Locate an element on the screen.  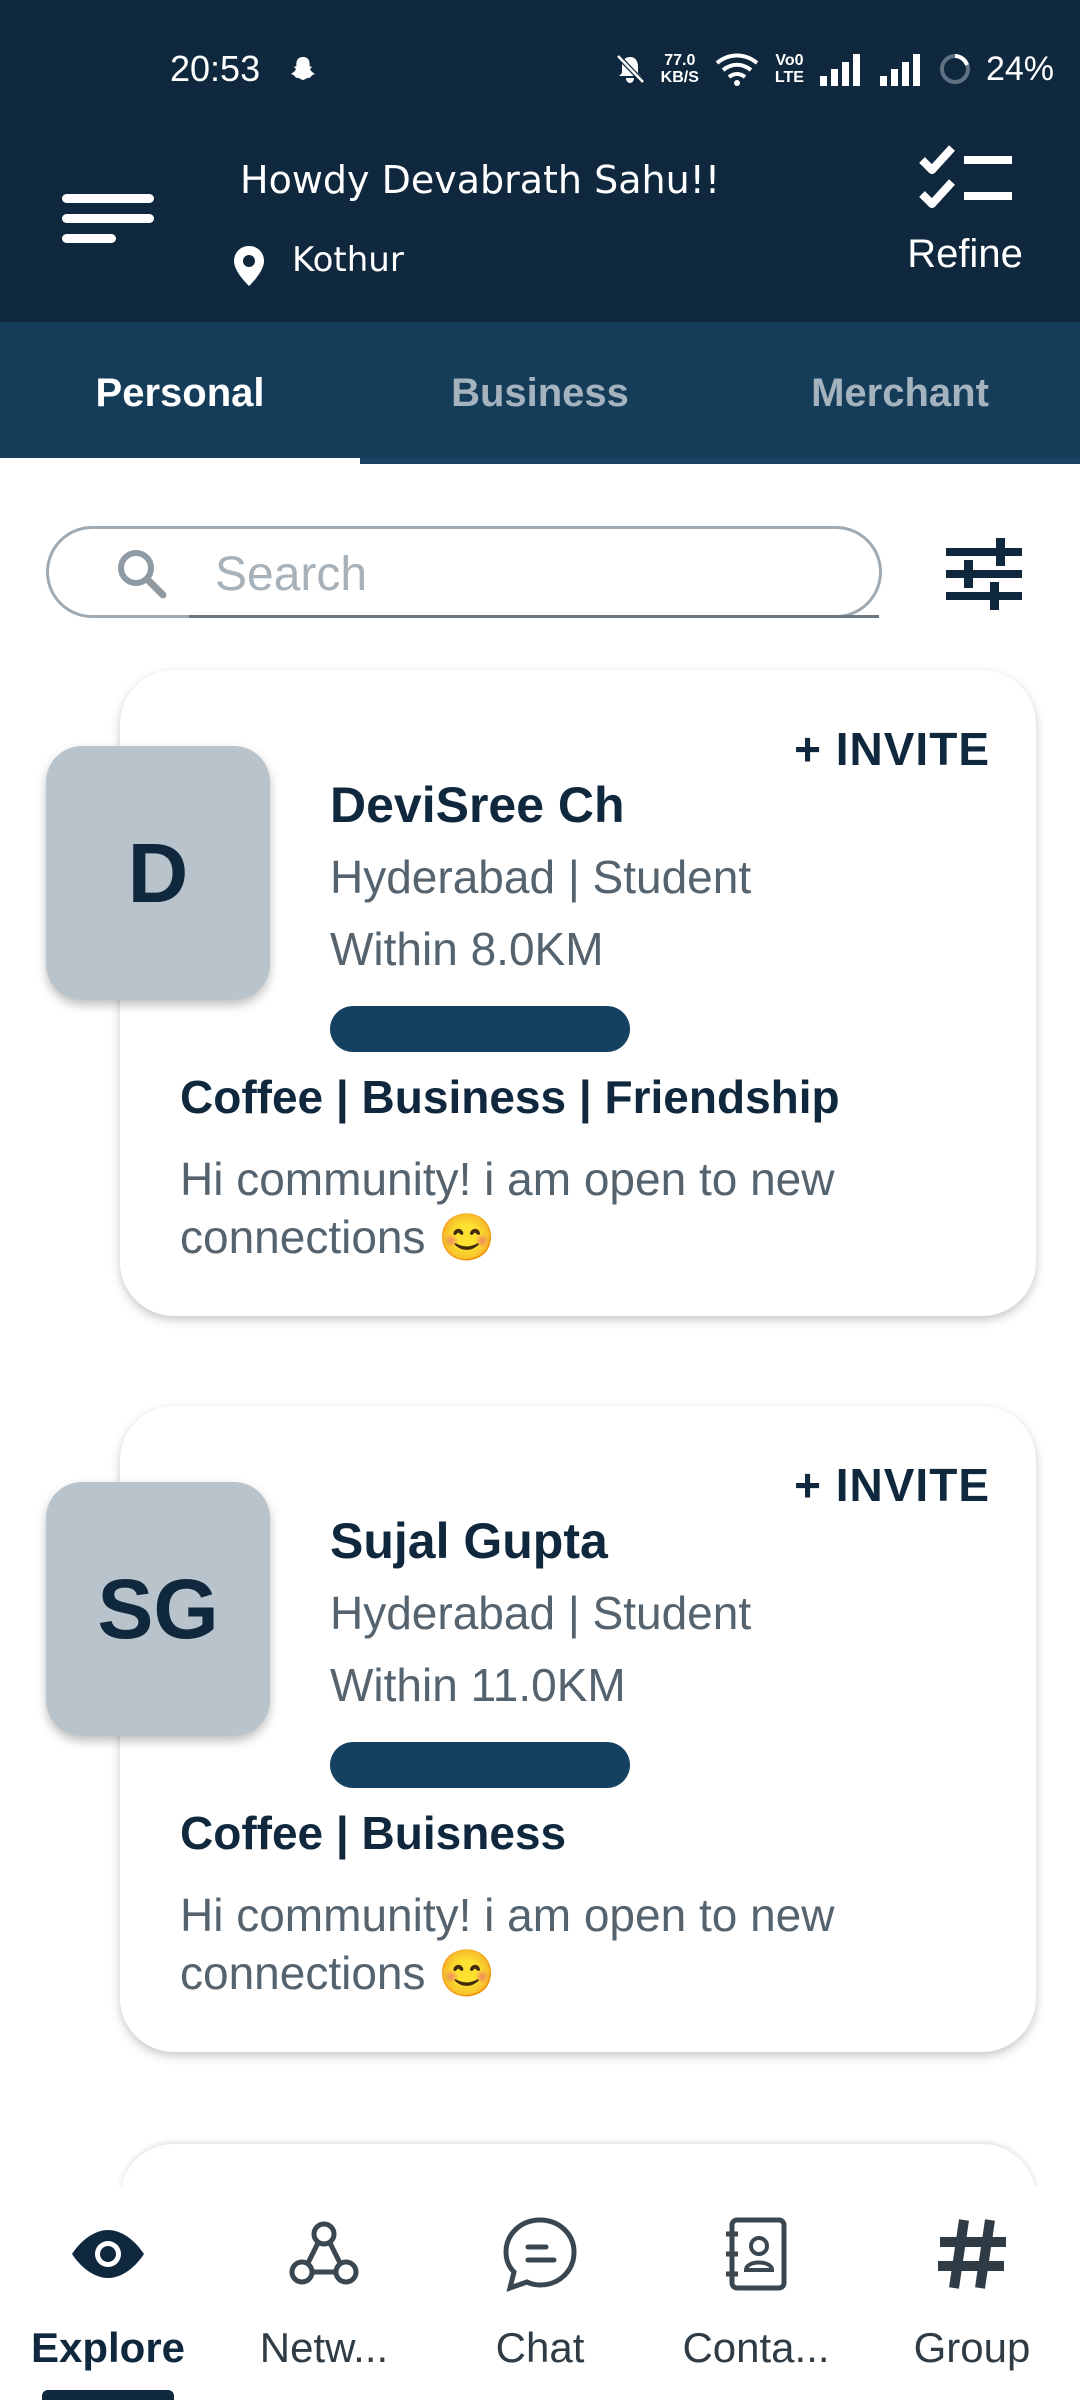
search-underline is located at coordinates (534, 616).